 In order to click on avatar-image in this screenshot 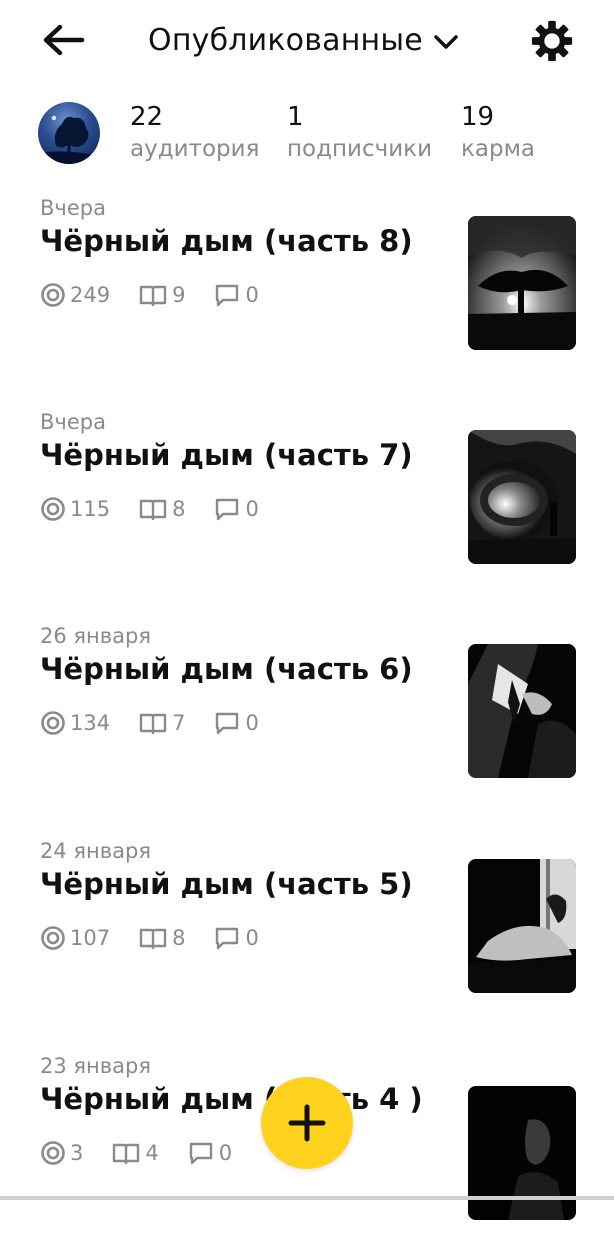, I will do `click(69, 139)`.